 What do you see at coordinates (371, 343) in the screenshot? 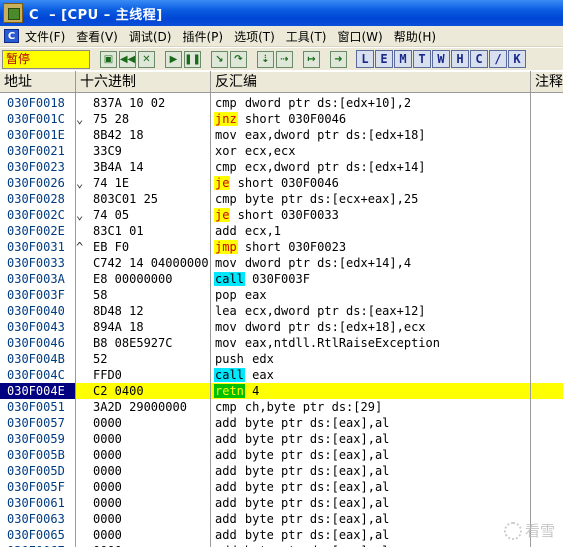
I see `row-disassembly: mov eax,ntdll.RtlRaiseException` at bounding box center [371, 343].